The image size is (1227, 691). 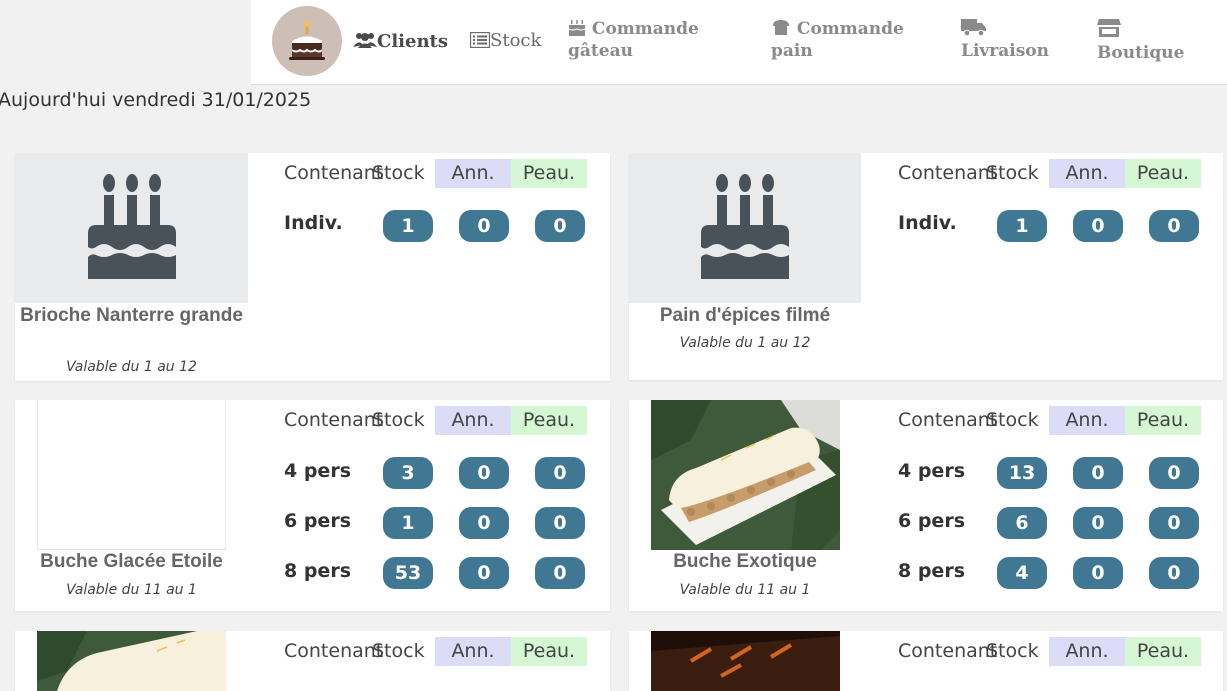 What do you see at coordinates (480, 42) in the screenshot?
I see `list-icon` at bounding box center [480, 42].